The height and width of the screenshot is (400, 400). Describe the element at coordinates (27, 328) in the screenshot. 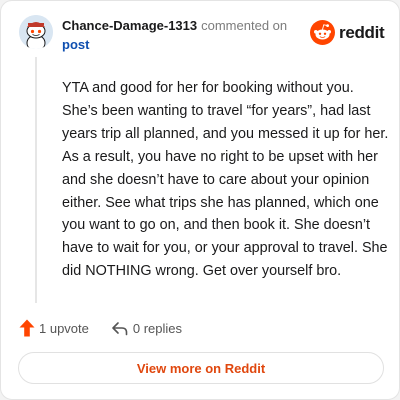

I see `upvote-arrow-icon` at that location.